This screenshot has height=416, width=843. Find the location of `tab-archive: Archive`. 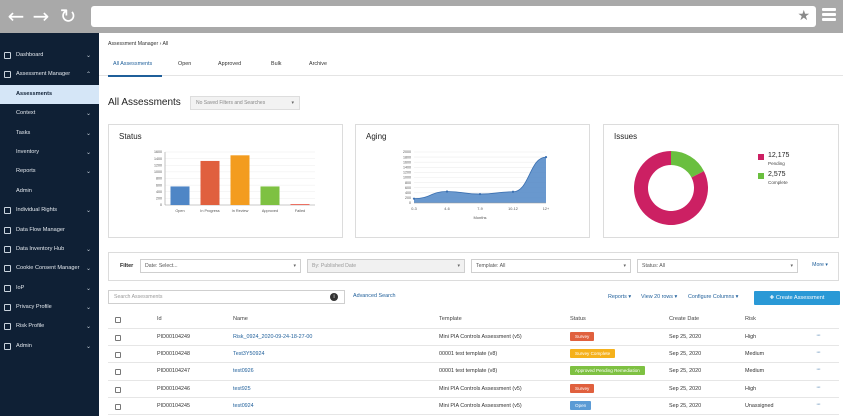

tab-archive: Archive is located at coordinates (318, 64).